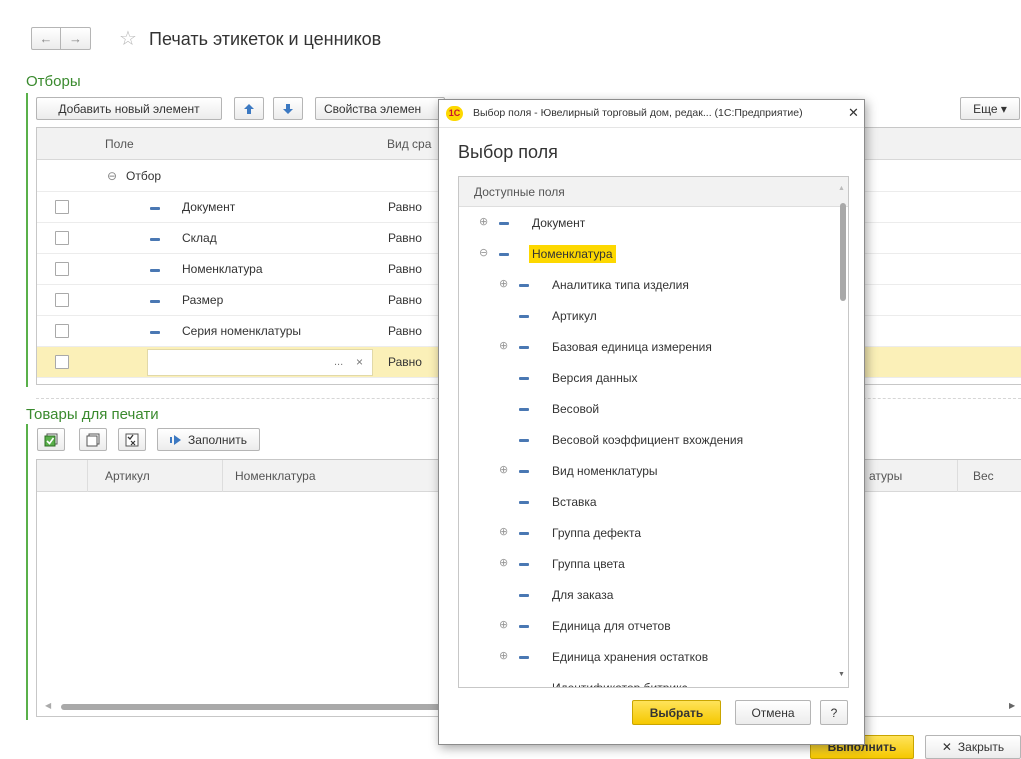  What do you see at coordinates (454, 113) in the screenshot?
I see `app-logo-icon: 1С` at bounding box center [454, 113].